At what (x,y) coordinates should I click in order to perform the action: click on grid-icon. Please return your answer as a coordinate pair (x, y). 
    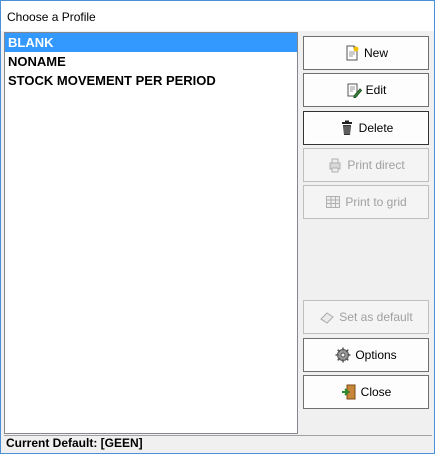
    Looking at the image, I should click on (333, 202).